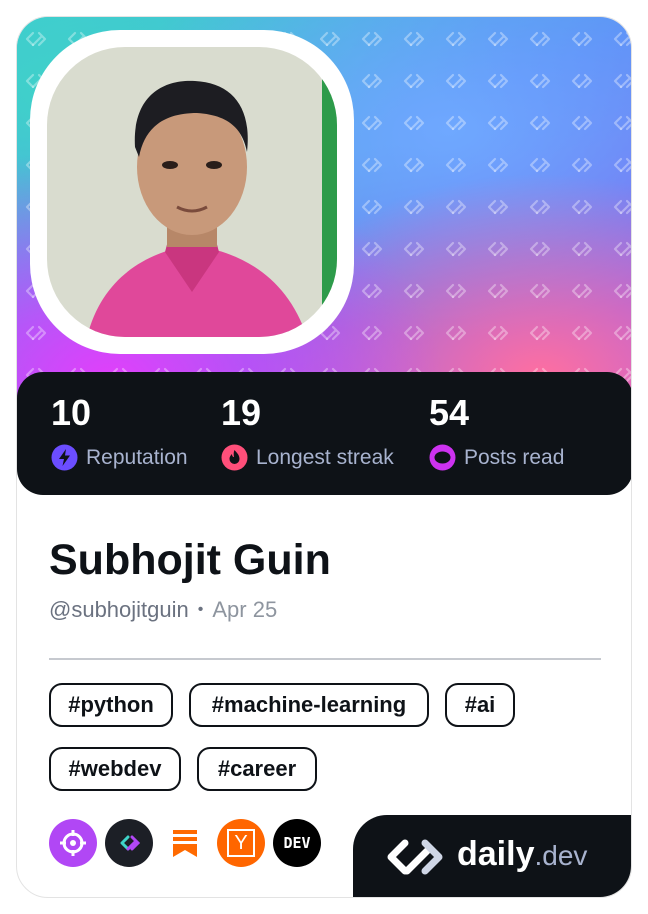 The height and width of the screenshot is (914, 648). I want to click on streak-label: Longest streak, so click(325, 457).